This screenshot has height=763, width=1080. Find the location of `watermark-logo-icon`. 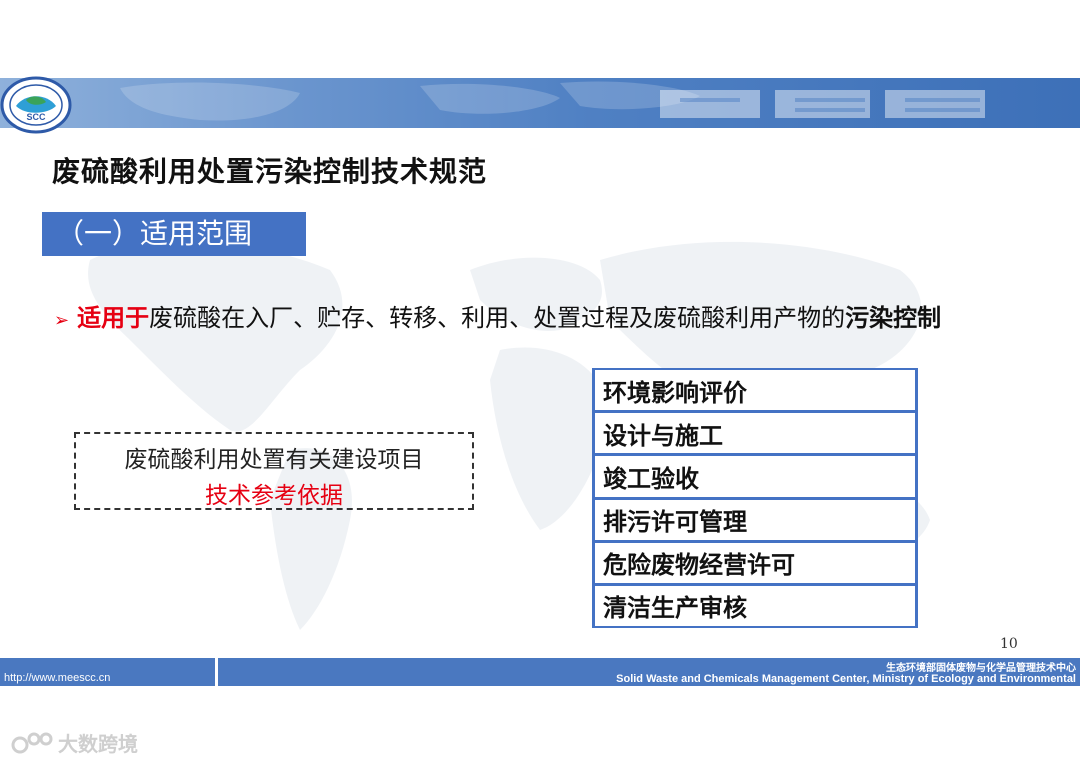

watermark-logo-icon is located at coordinates (32, 742).